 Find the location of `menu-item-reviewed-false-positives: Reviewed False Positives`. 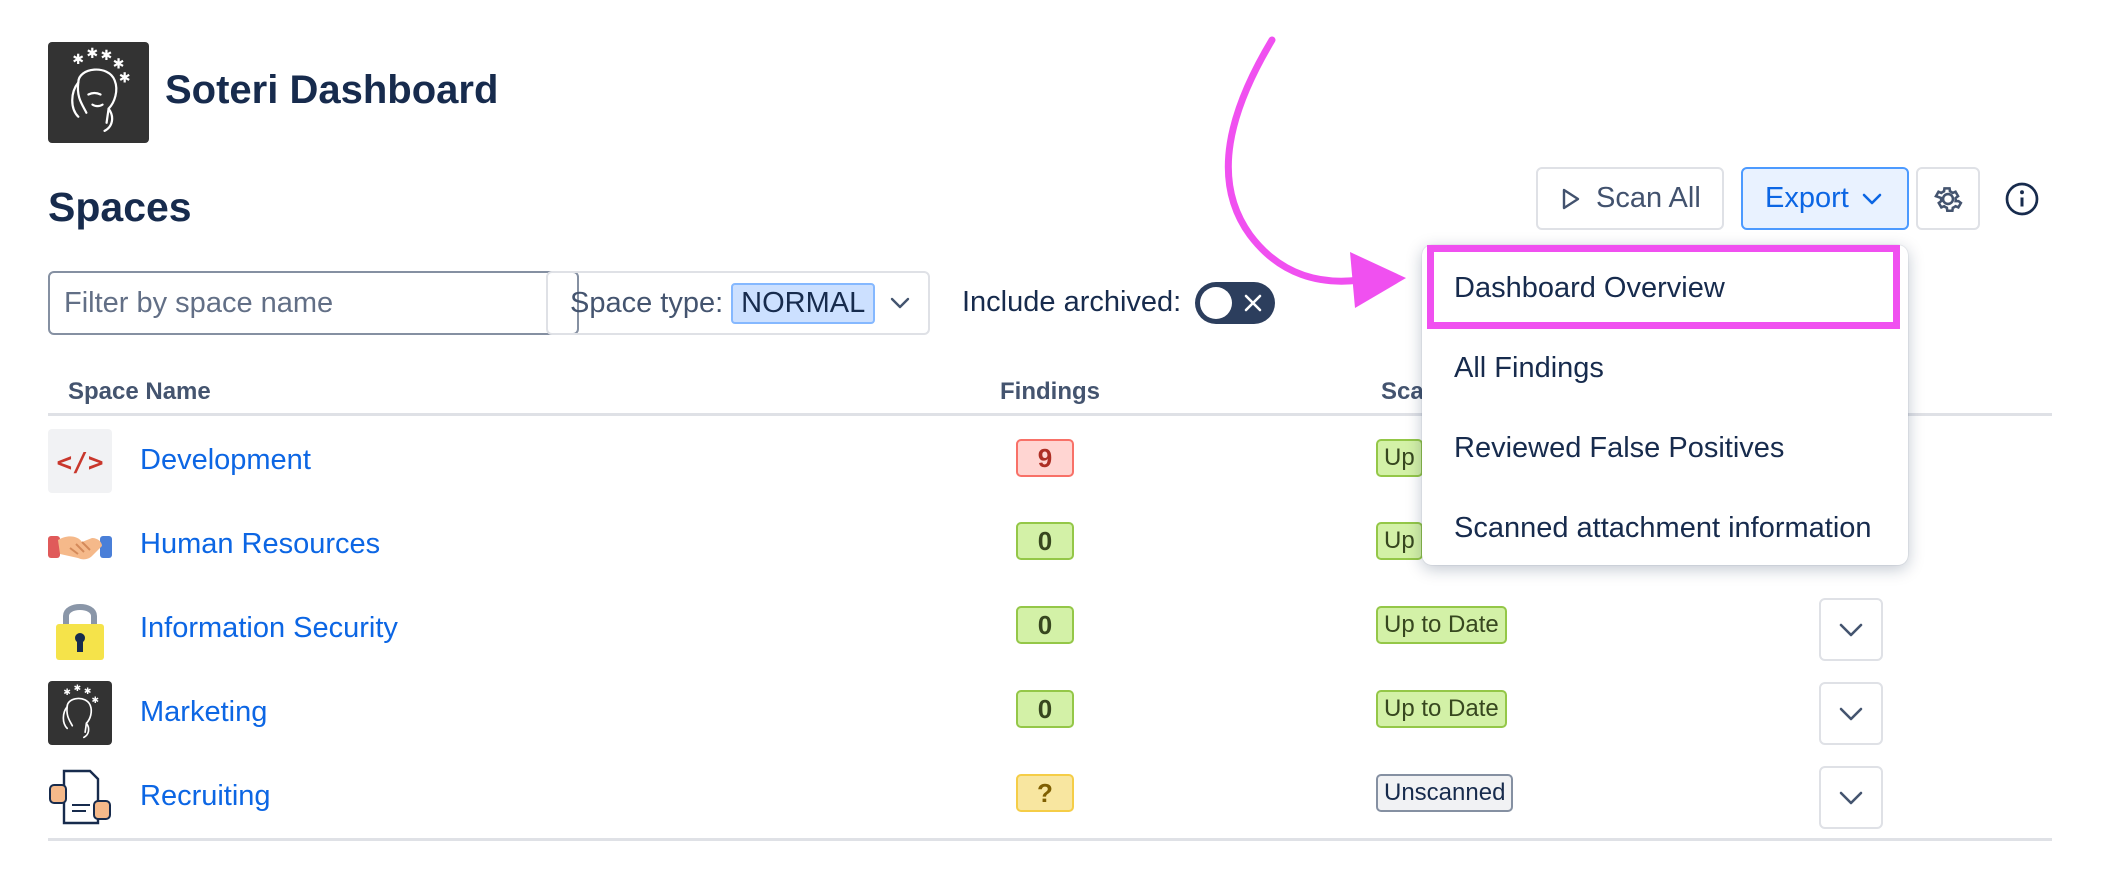

menu-item-reviewed-false-positives: Reviewed False Positives is located at coordinates (1619, 448).